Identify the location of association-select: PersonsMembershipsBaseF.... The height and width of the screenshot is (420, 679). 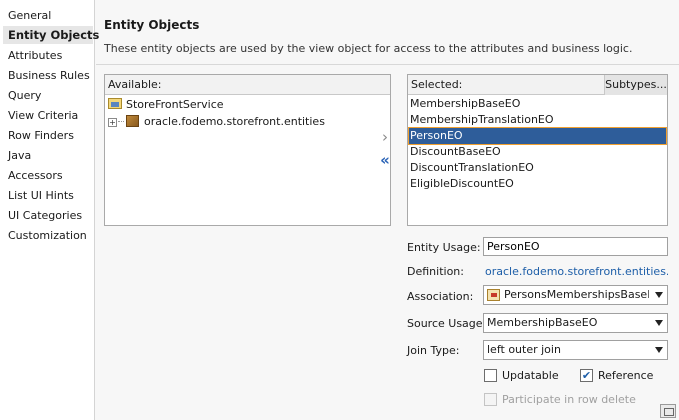
(575, 295).